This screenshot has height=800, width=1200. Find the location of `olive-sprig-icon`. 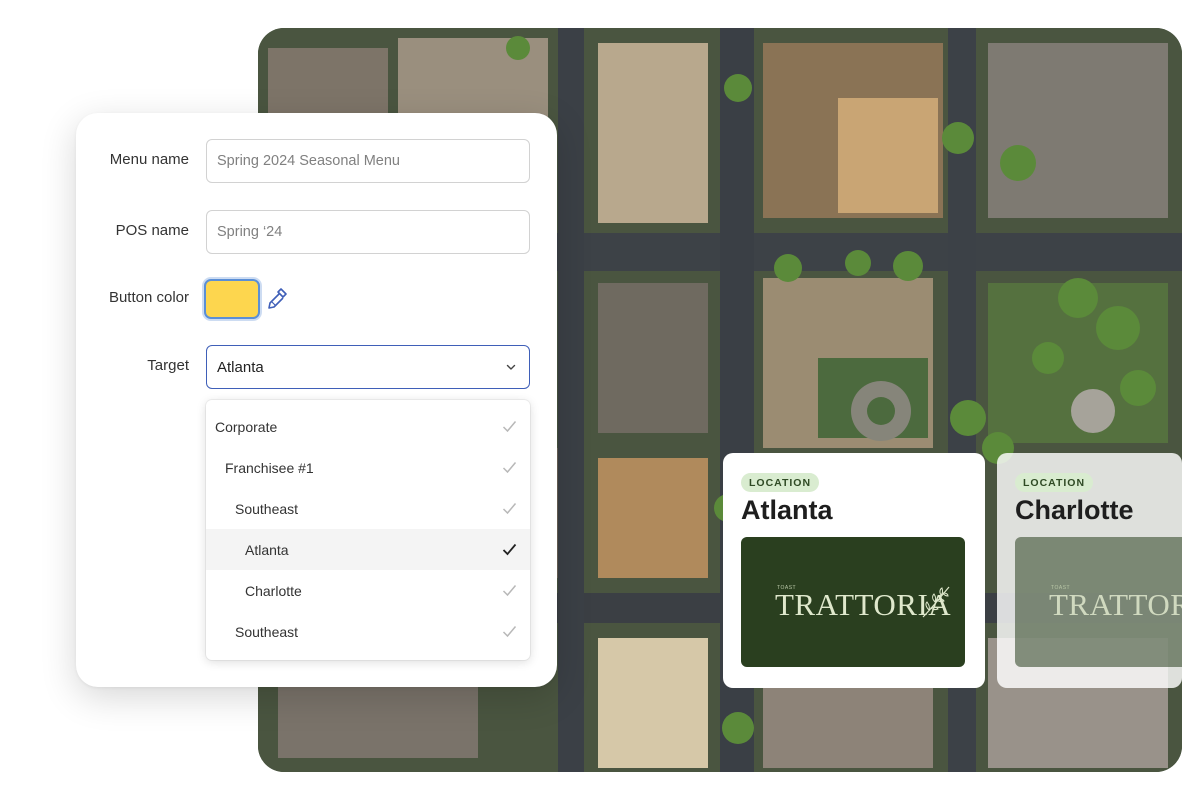

olive-sprig-icon is located at coordinates (936, 602).